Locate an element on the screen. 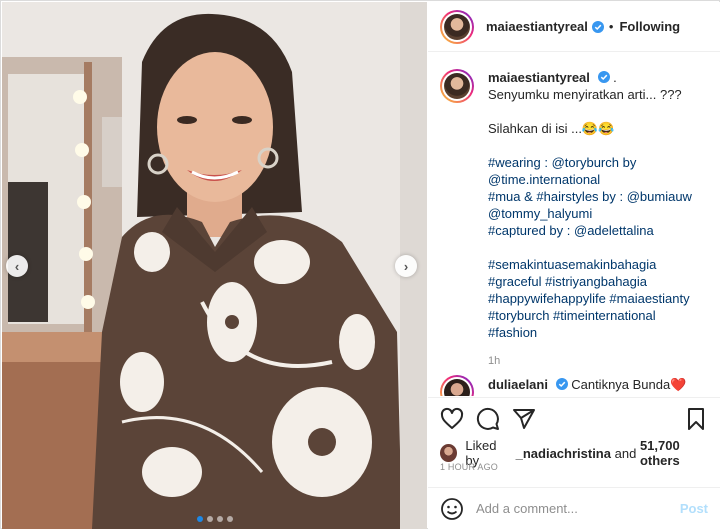  liker-username: _nadiachristina is located at coordinates (563, 453).